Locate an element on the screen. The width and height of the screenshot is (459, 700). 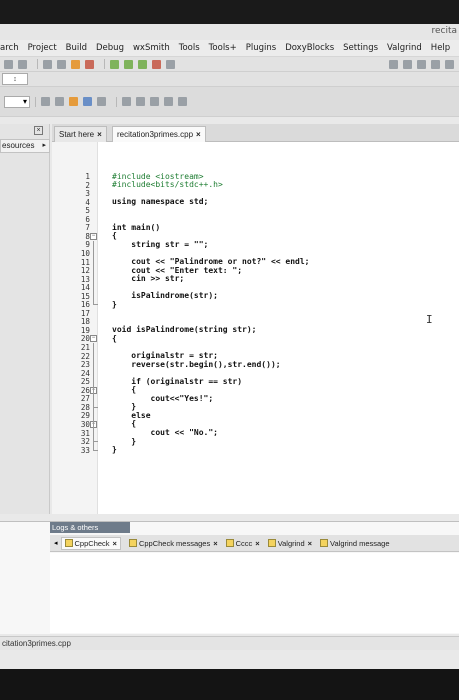
code-line: reverse(str.begin(),str.end()); is located at coordinates (196, 364).